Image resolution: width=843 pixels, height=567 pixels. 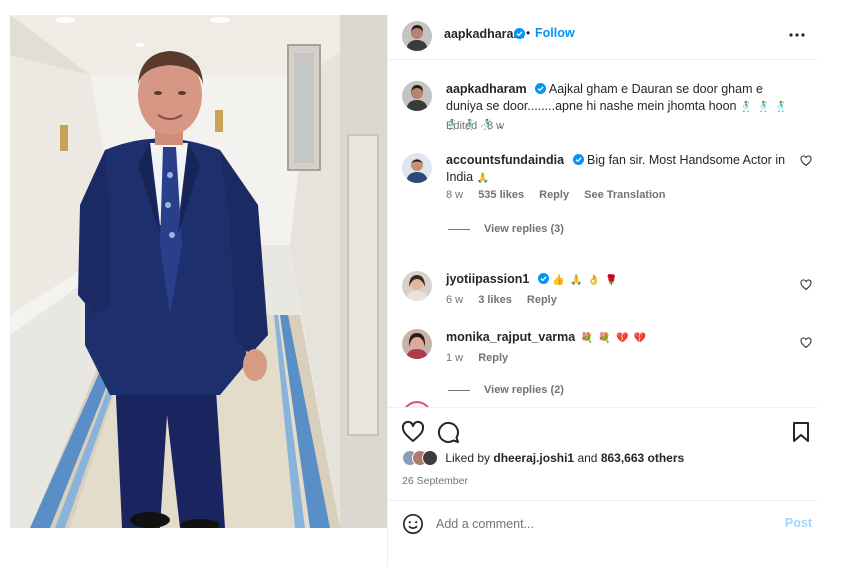 I want to click on view-replies-label: View replies (3), so click(x=524, y=229).